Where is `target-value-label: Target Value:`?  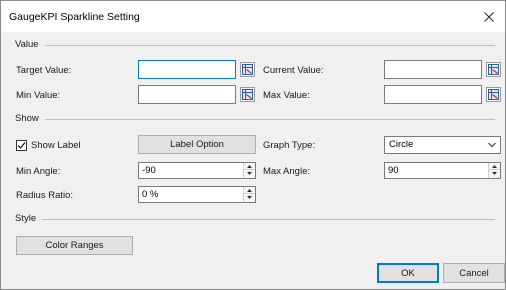
target-value-label: Target Value: is located at coordinates (44, 70).